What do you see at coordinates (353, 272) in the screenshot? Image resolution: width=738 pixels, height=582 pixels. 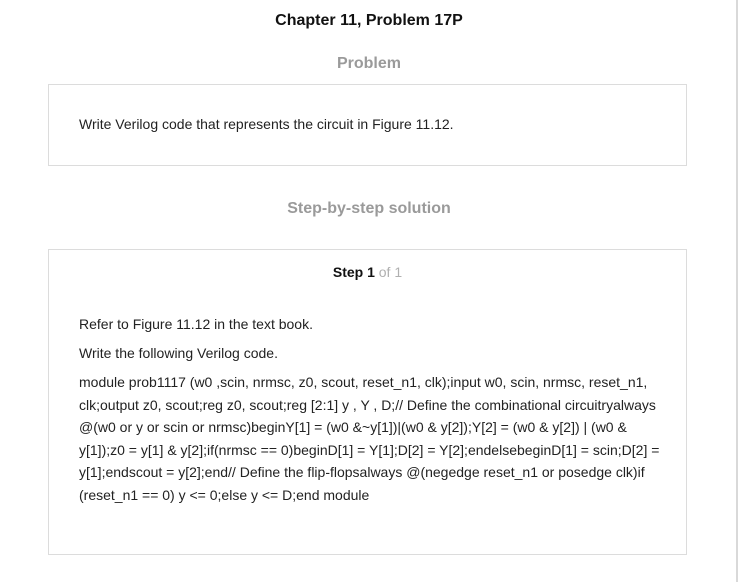 I see `step-label: Step 1` at bounding box center [353, 272].